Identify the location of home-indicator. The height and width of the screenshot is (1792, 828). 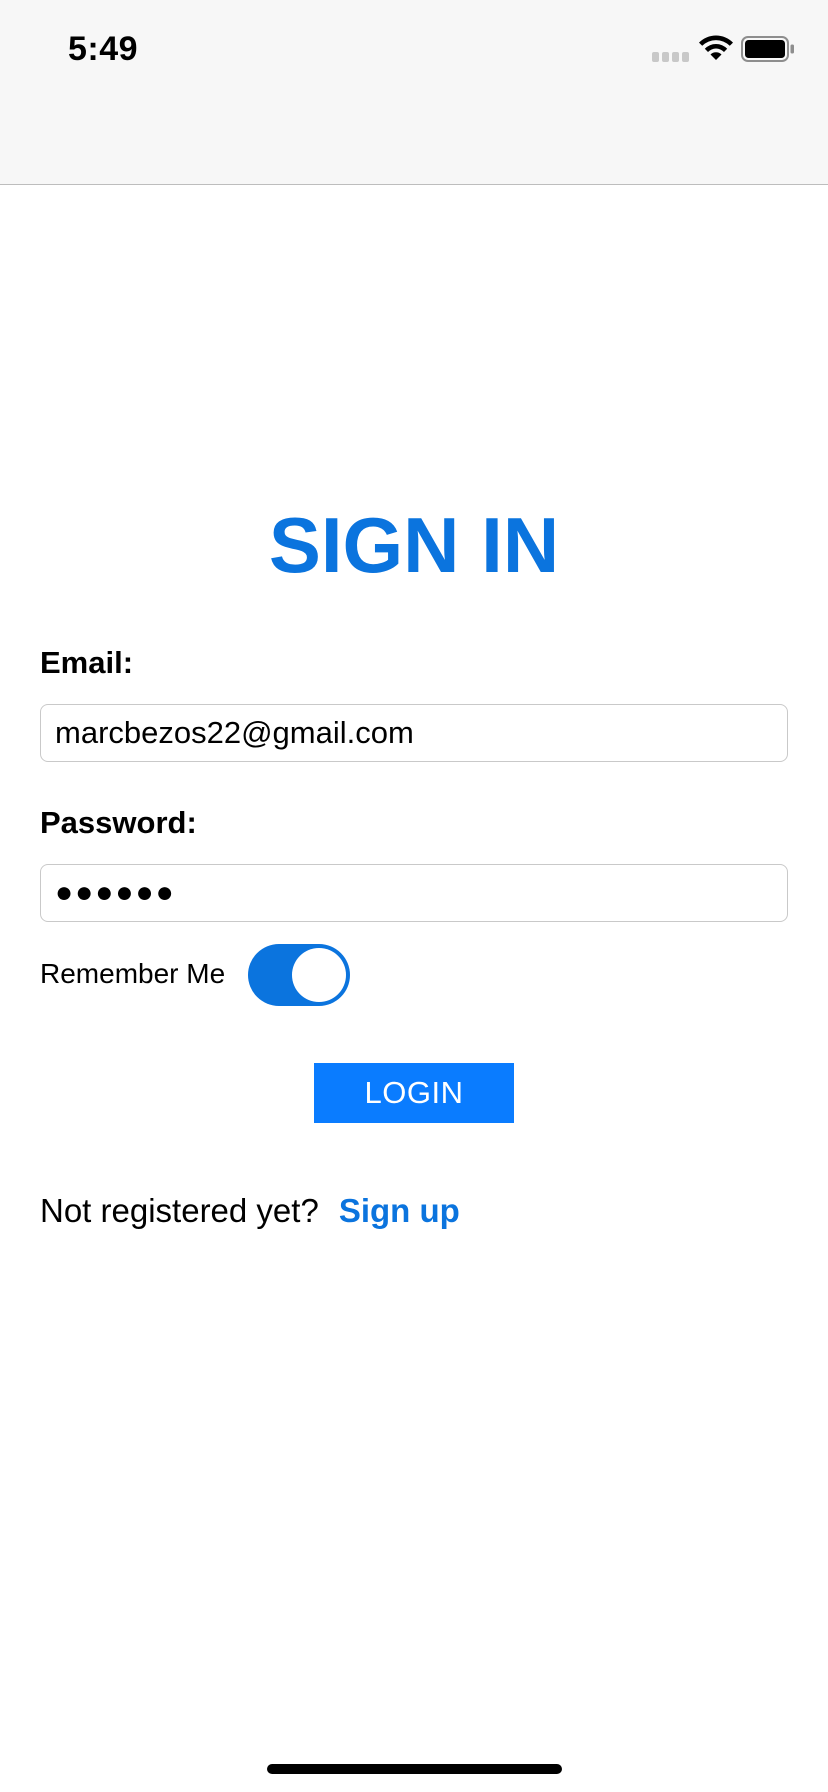
(414, 1769).